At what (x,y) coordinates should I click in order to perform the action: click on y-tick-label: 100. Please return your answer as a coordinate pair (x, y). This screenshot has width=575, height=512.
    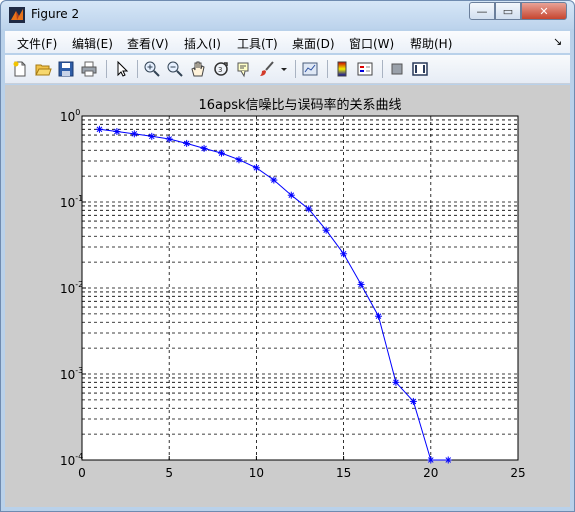
    Looking at the image, I should click on (70, 116).